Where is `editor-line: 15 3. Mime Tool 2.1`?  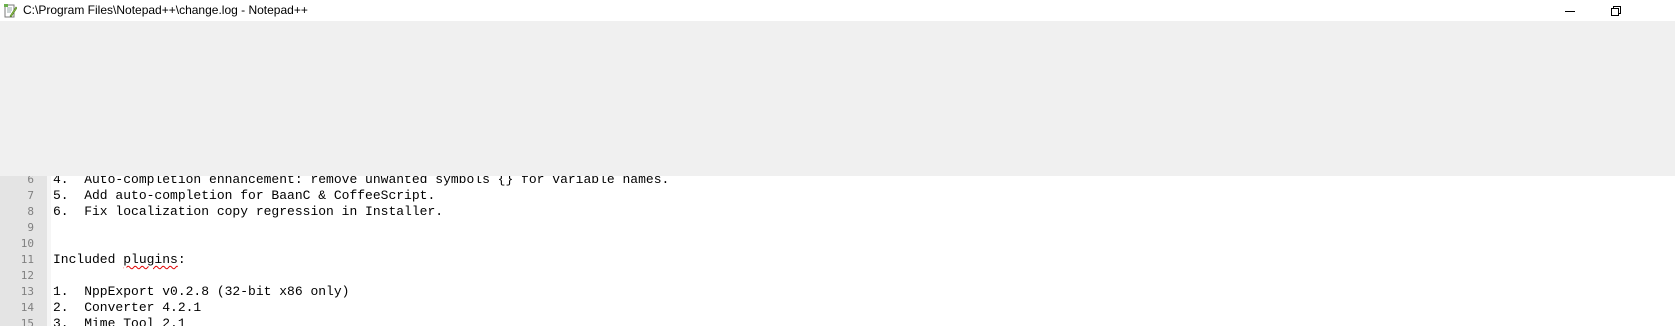 editor-line: 15 3. Mime Tool 2.1 is located at coordinates (837, 321).